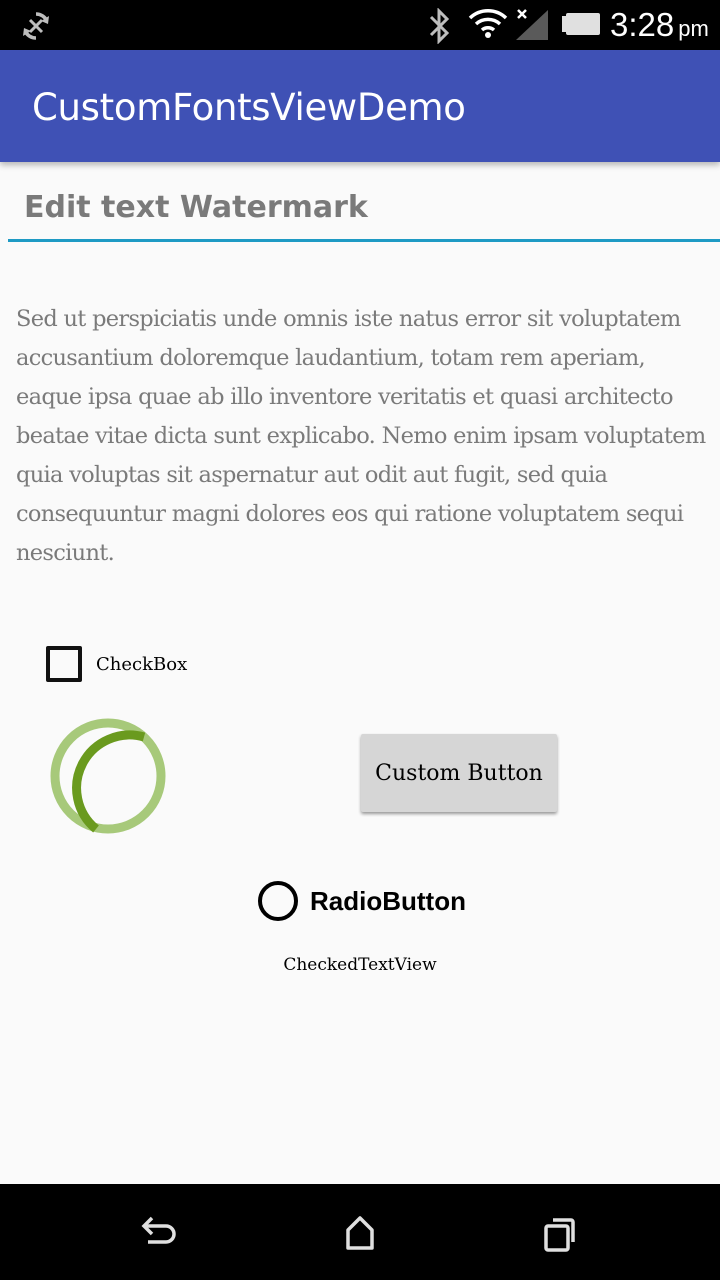  I want to click on checkbox: CheckBox, so click(116, 664).